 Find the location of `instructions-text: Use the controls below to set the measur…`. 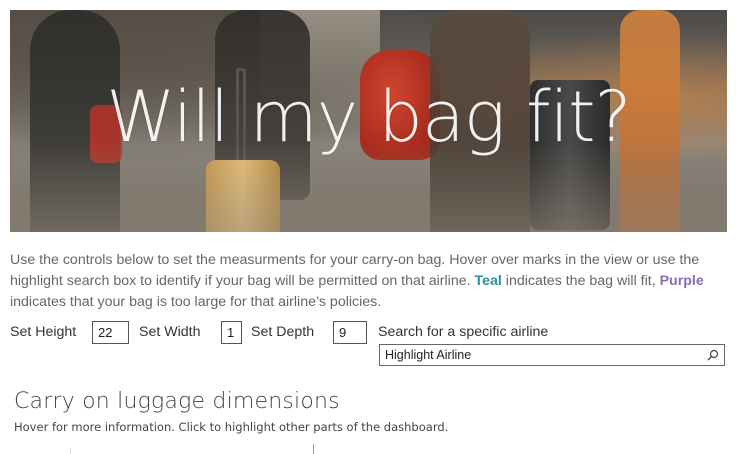

instructions-text: Use the controls below to set the measur… is located at coordinates (370, 281).